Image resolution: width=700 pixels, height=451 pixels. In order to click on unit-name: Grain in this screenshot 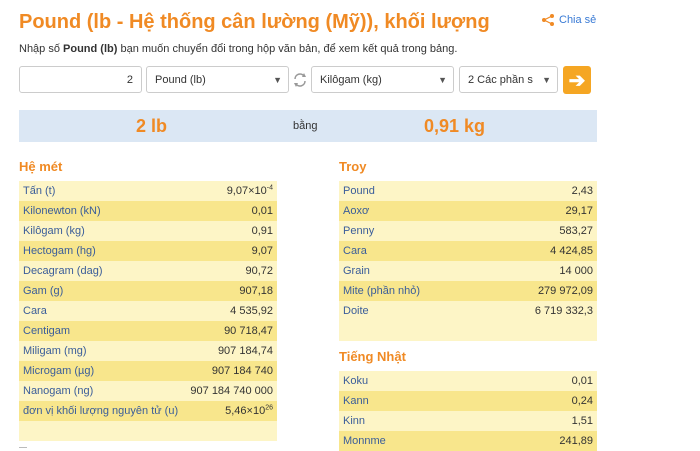, I will do `click(356, 271)`.